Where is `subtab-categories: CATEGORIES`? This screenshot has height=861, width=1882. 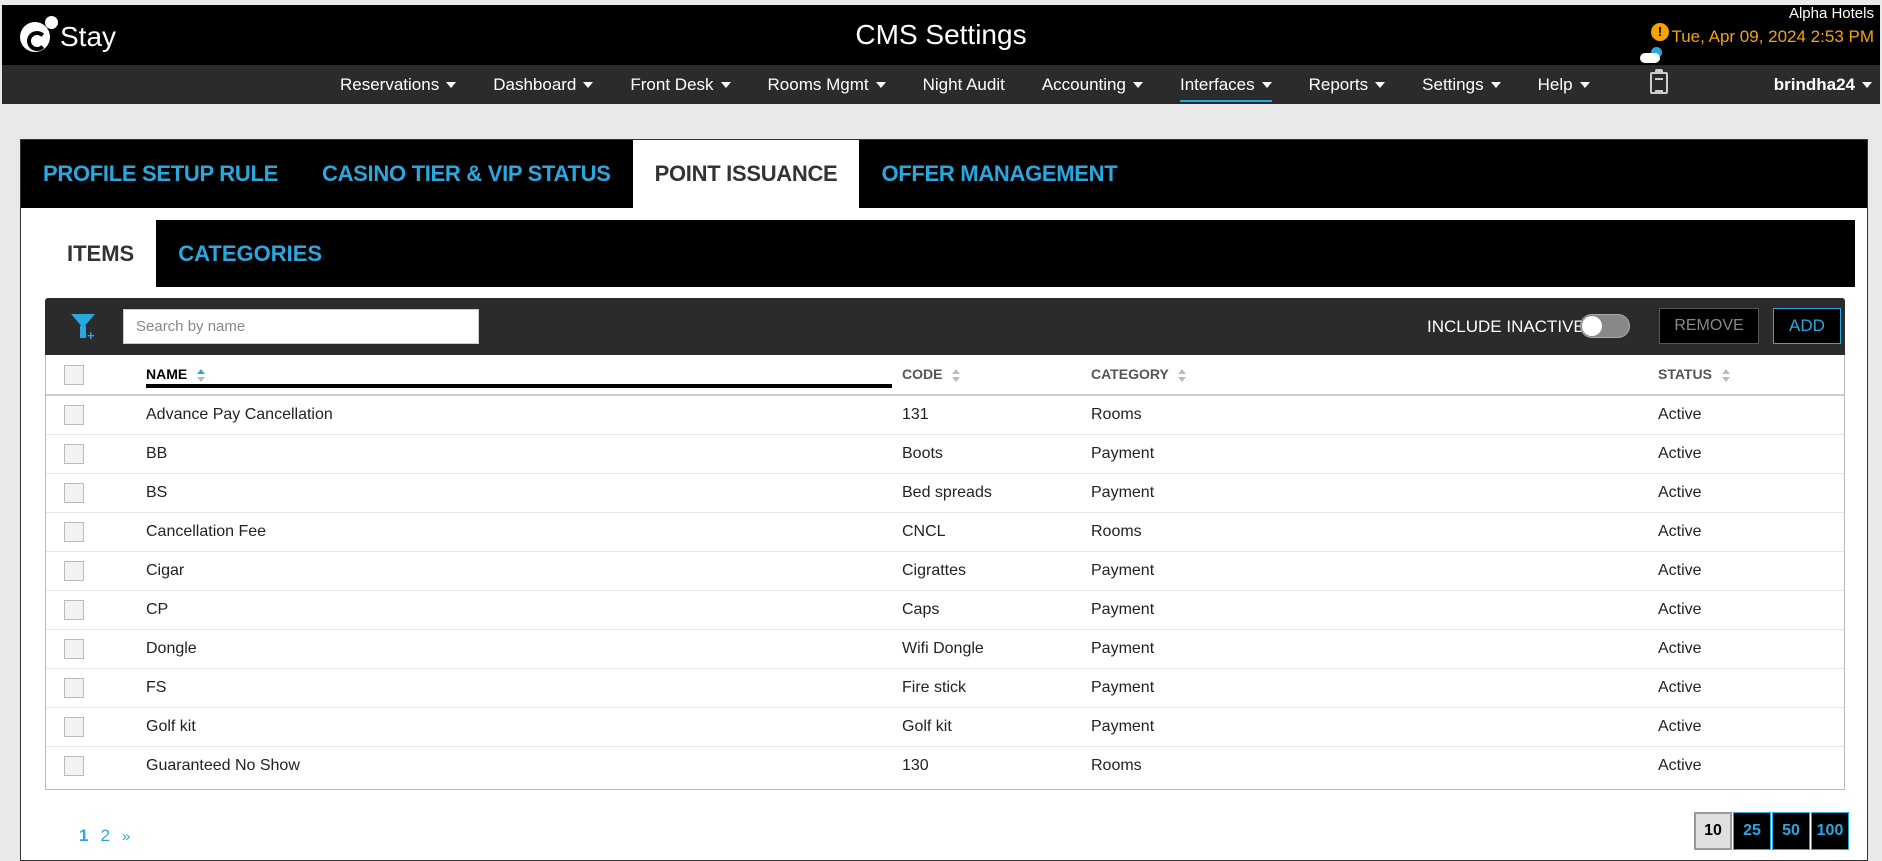 subtab-categories: CATEGORIES is located at coordinates (250, 253).